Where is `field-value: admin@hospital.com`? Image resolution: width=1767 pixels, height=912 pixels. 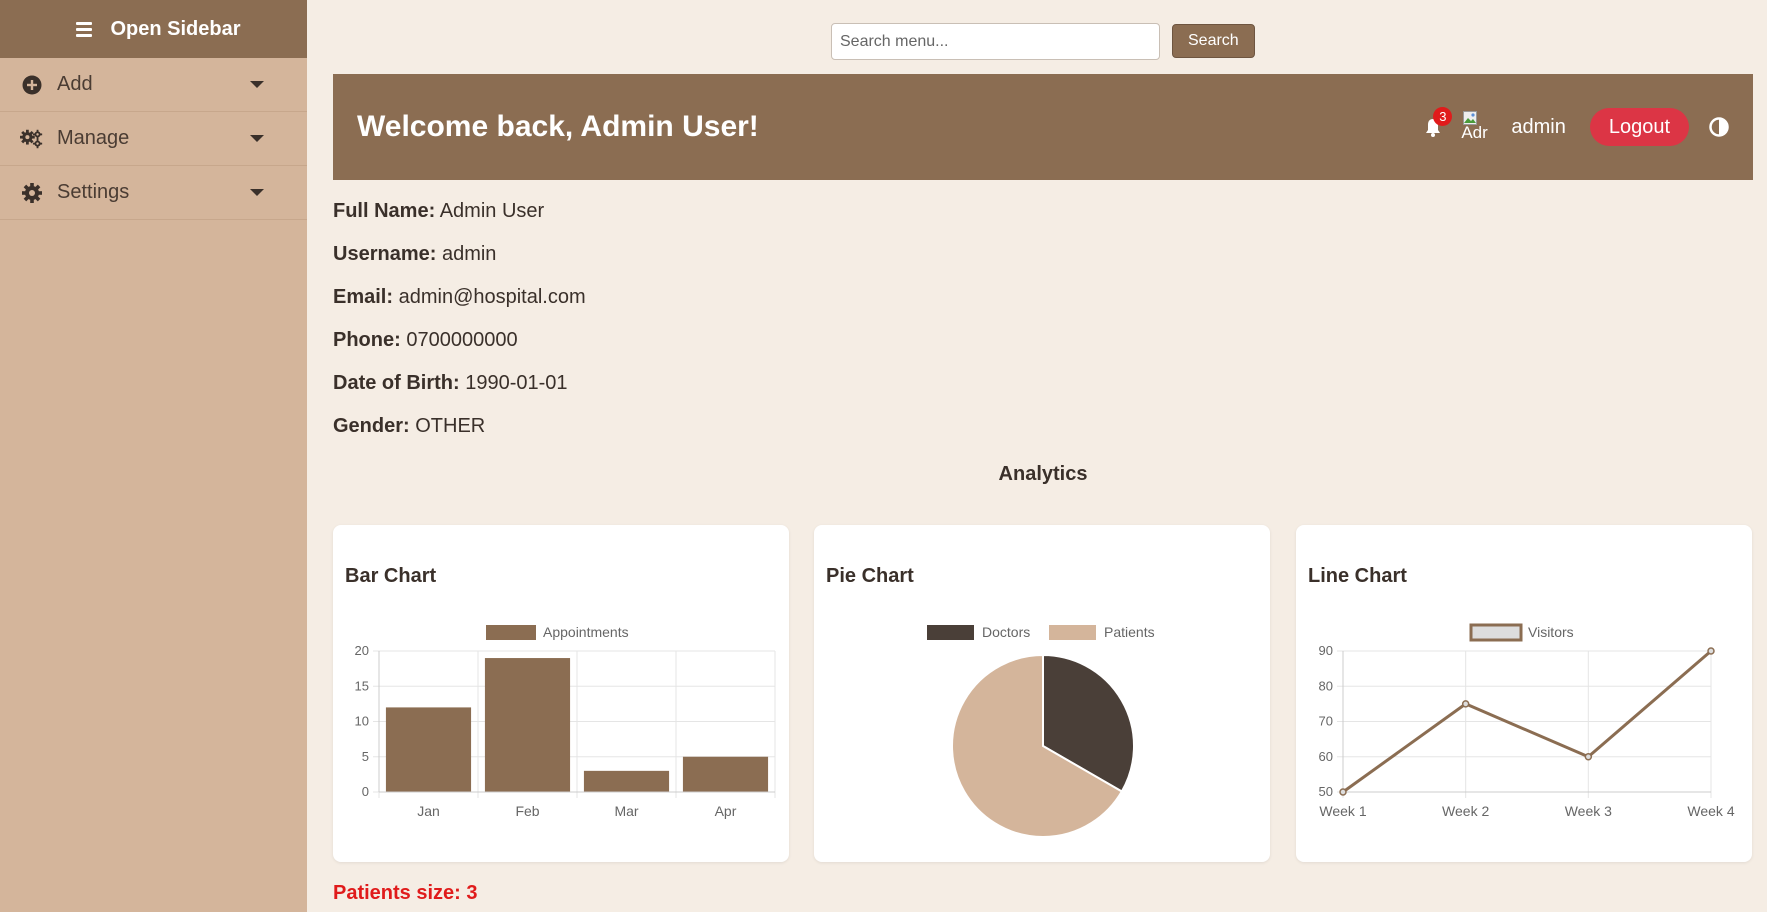 field-value: admin@hospital.com is located at coordinates (492, 297).